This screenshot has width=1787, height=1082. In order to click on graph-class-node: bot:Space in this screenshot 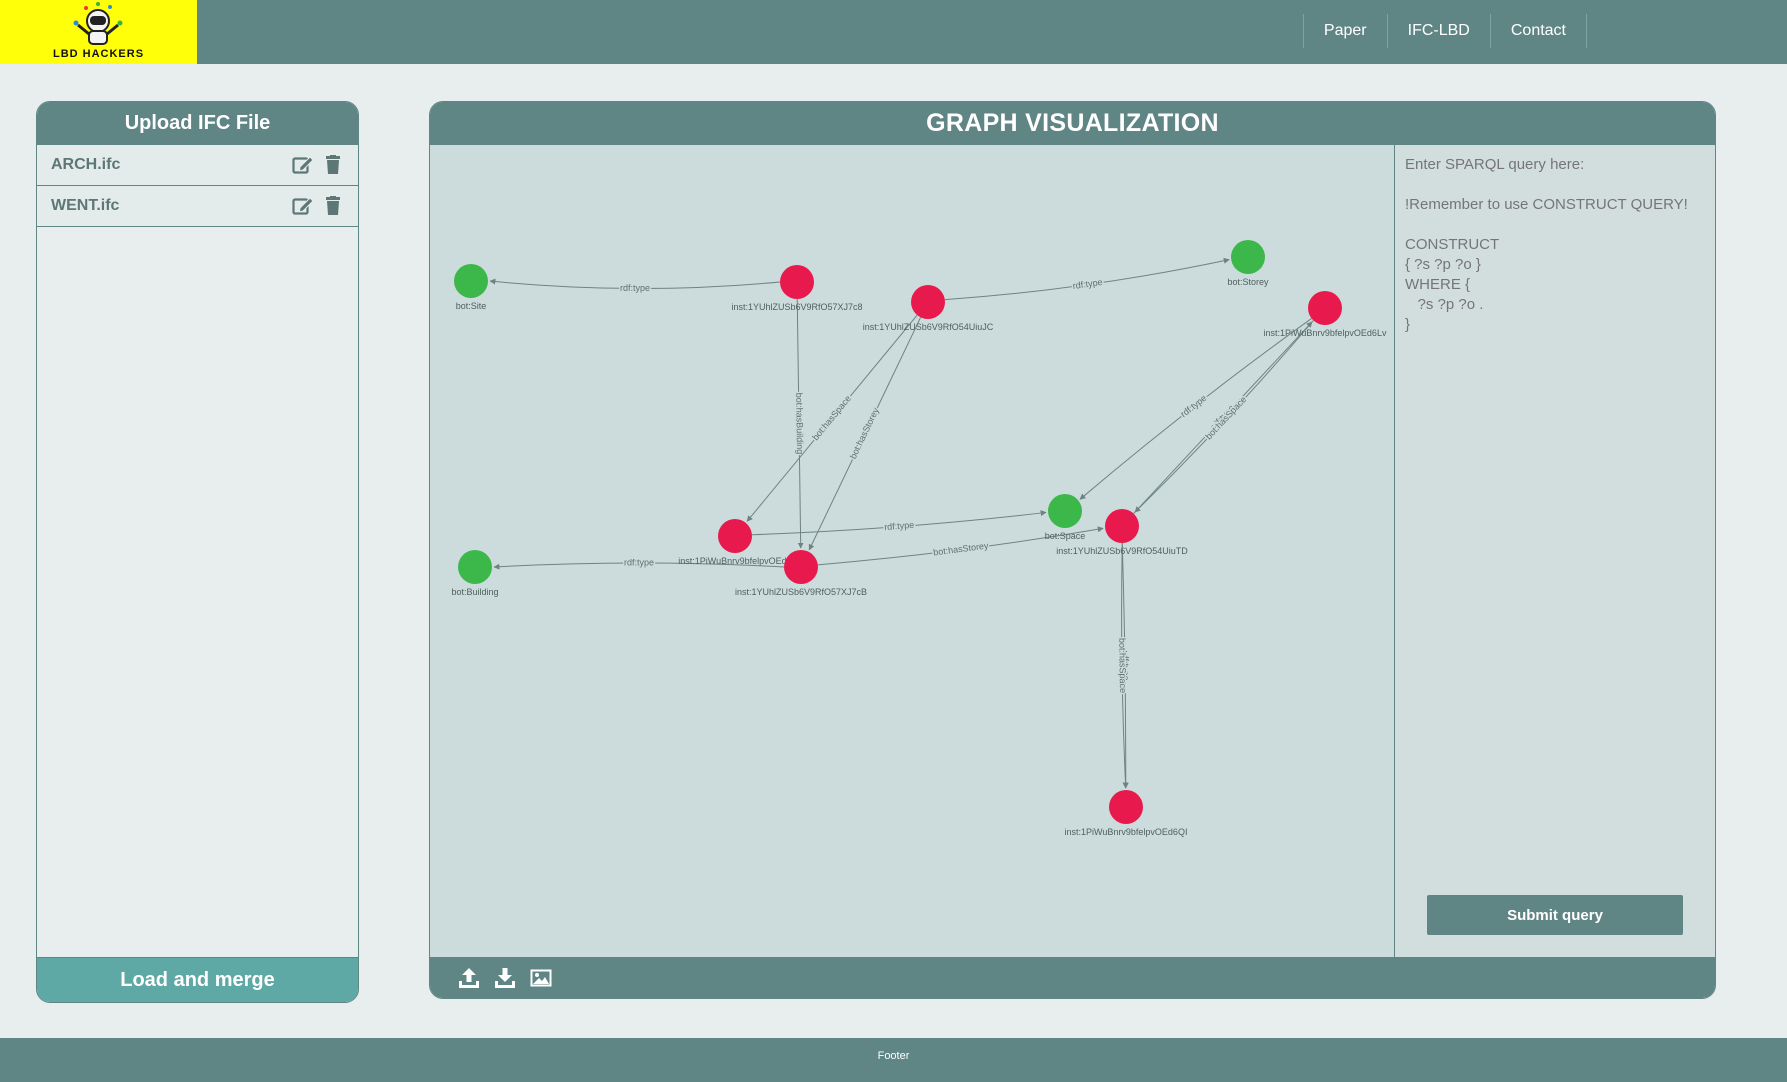, I will do `click(1065, 517)`.